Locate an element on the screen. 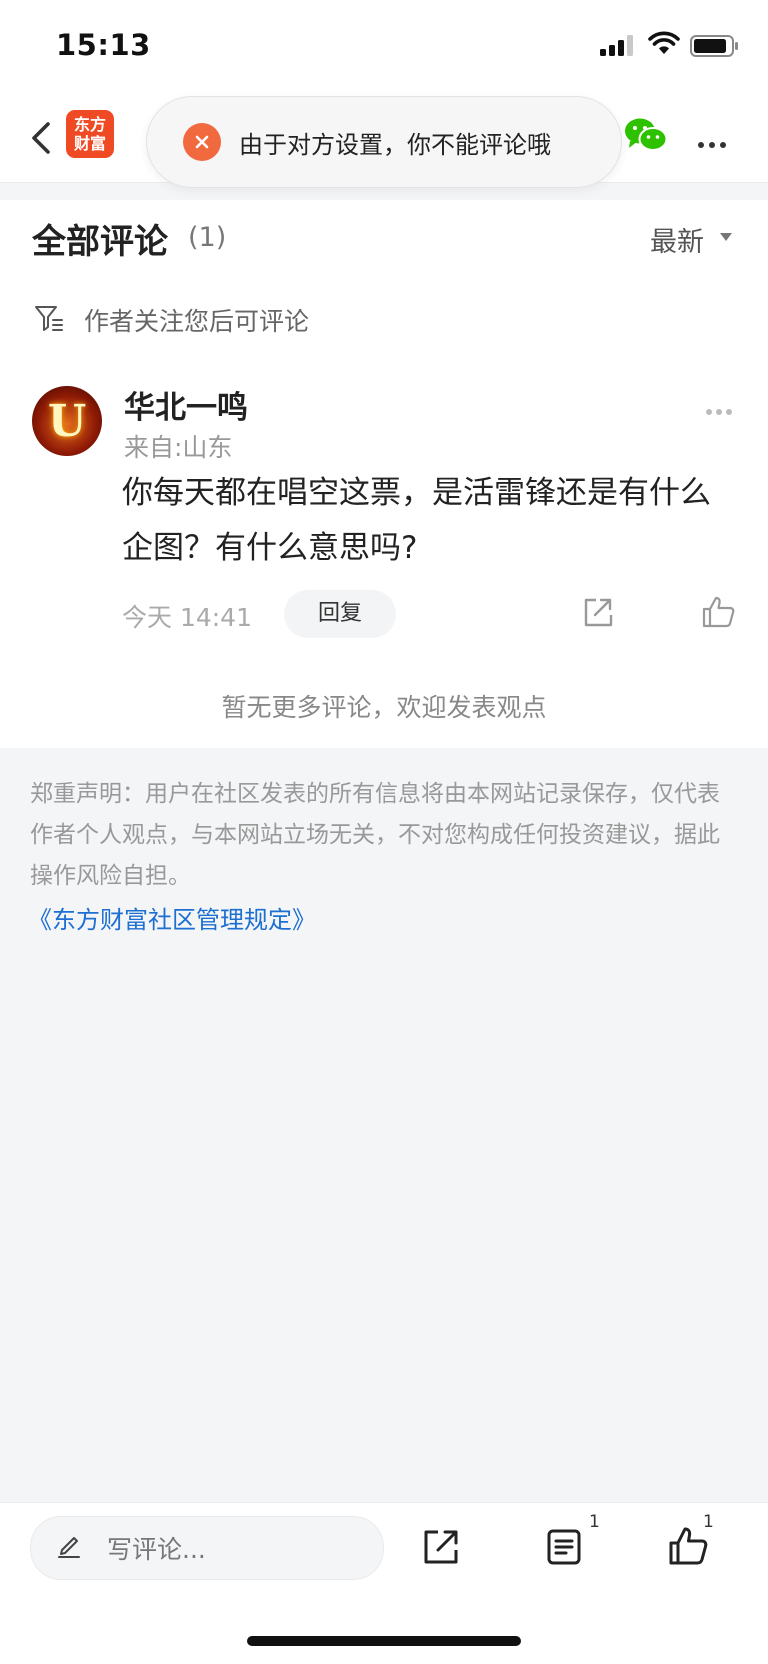 The width and height of the screenshot is (768, 1664). wechat-share-button is located at coordinates (646, 137).